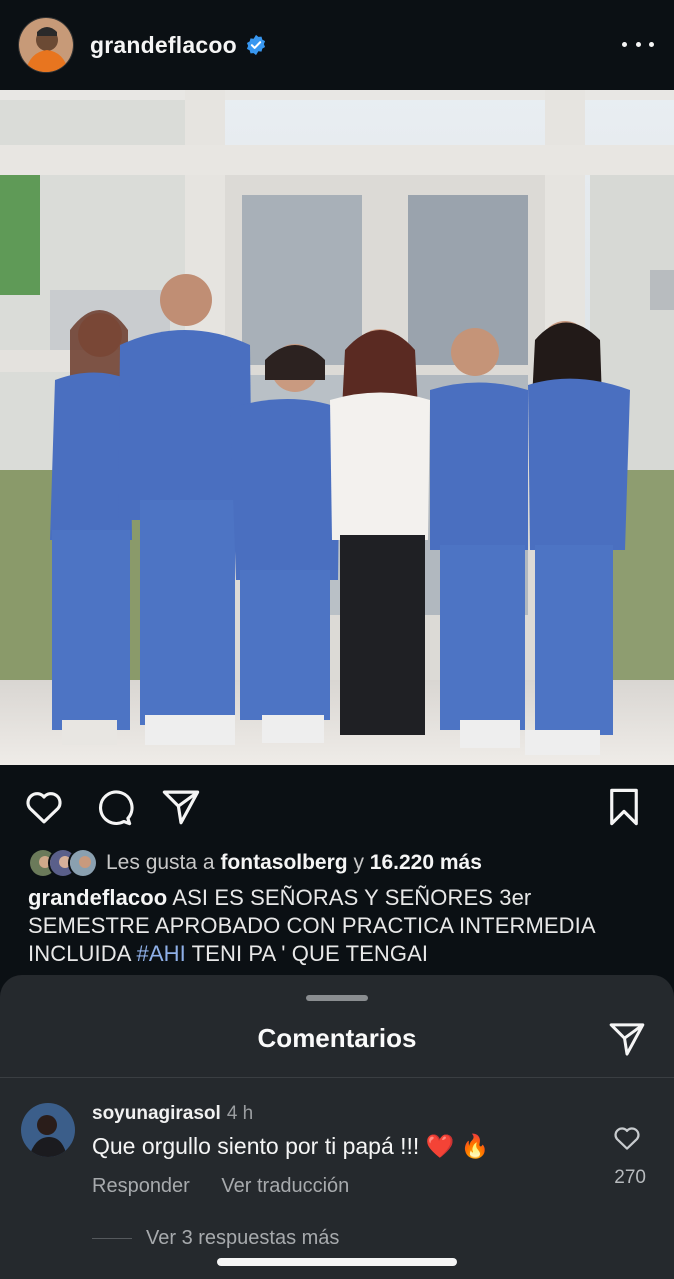 This screenshot has height=1279, width=674. What do you see at coordinates (310, 953) in the screenshot?
I see `caption-text-end: TENI PA ' QUE TENGAI` at bounding box center [310, 953].